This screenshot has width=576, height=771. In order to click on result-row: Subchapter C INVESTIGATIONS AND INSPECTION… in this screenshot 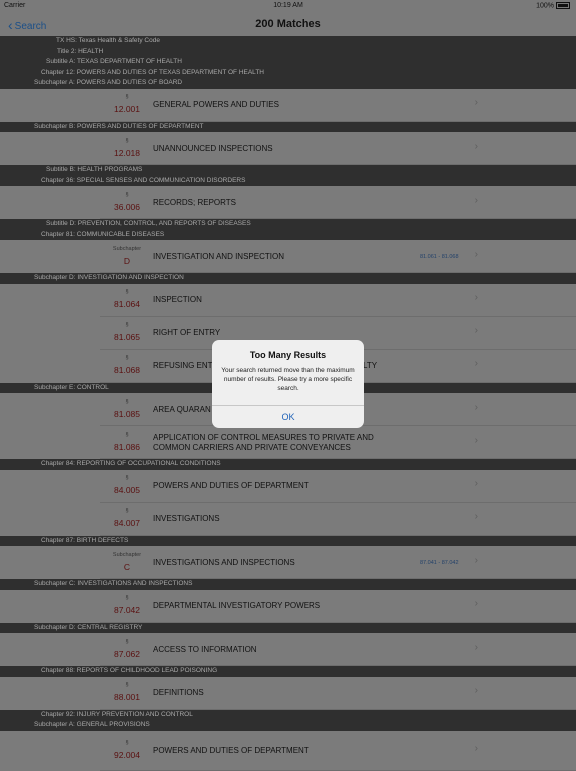, I will do `click(288, 562)`.